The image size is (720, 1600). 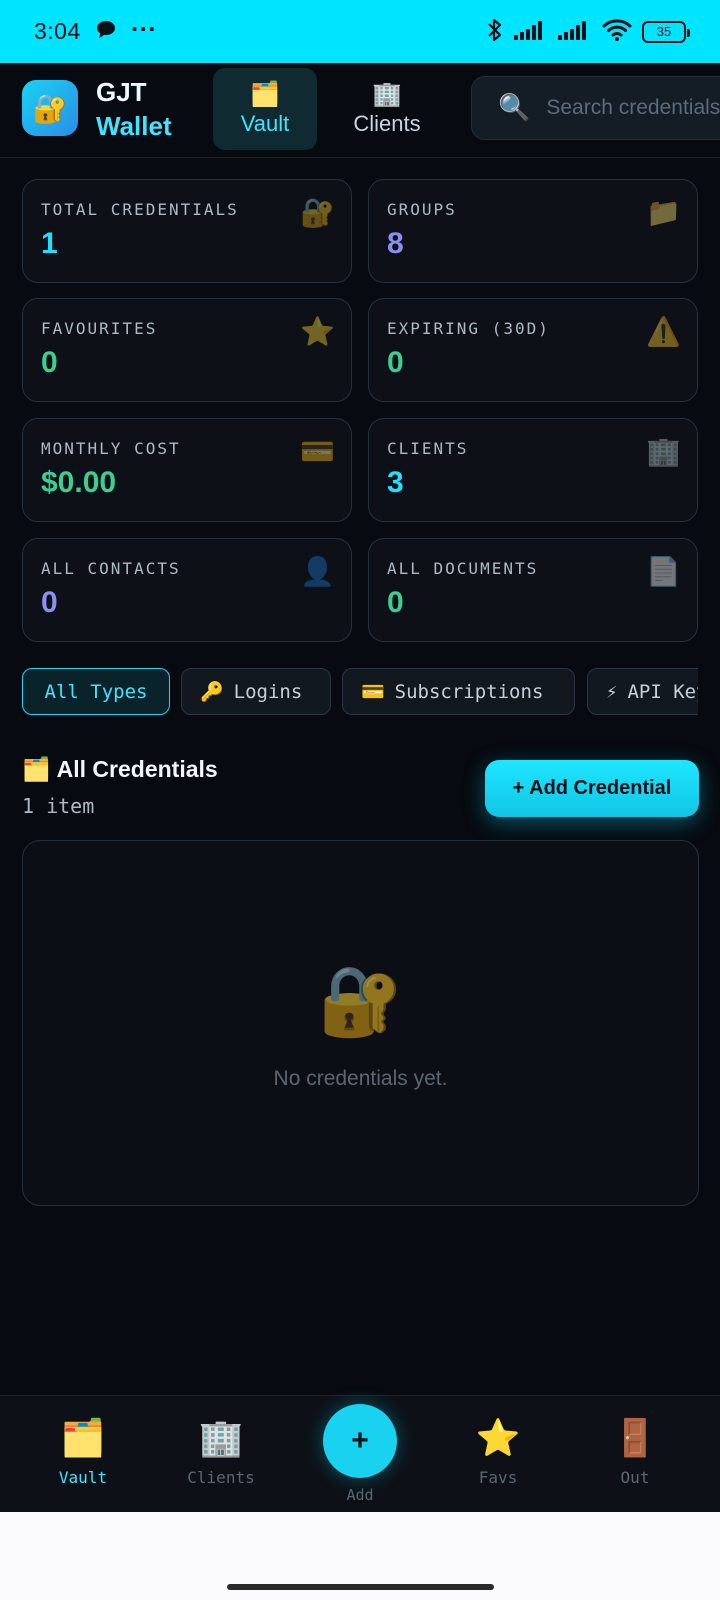 What do you see at coordinates (79, 482) in the screenshot?
I see `stat-value: $0.00` at bounding box center [79, 482].